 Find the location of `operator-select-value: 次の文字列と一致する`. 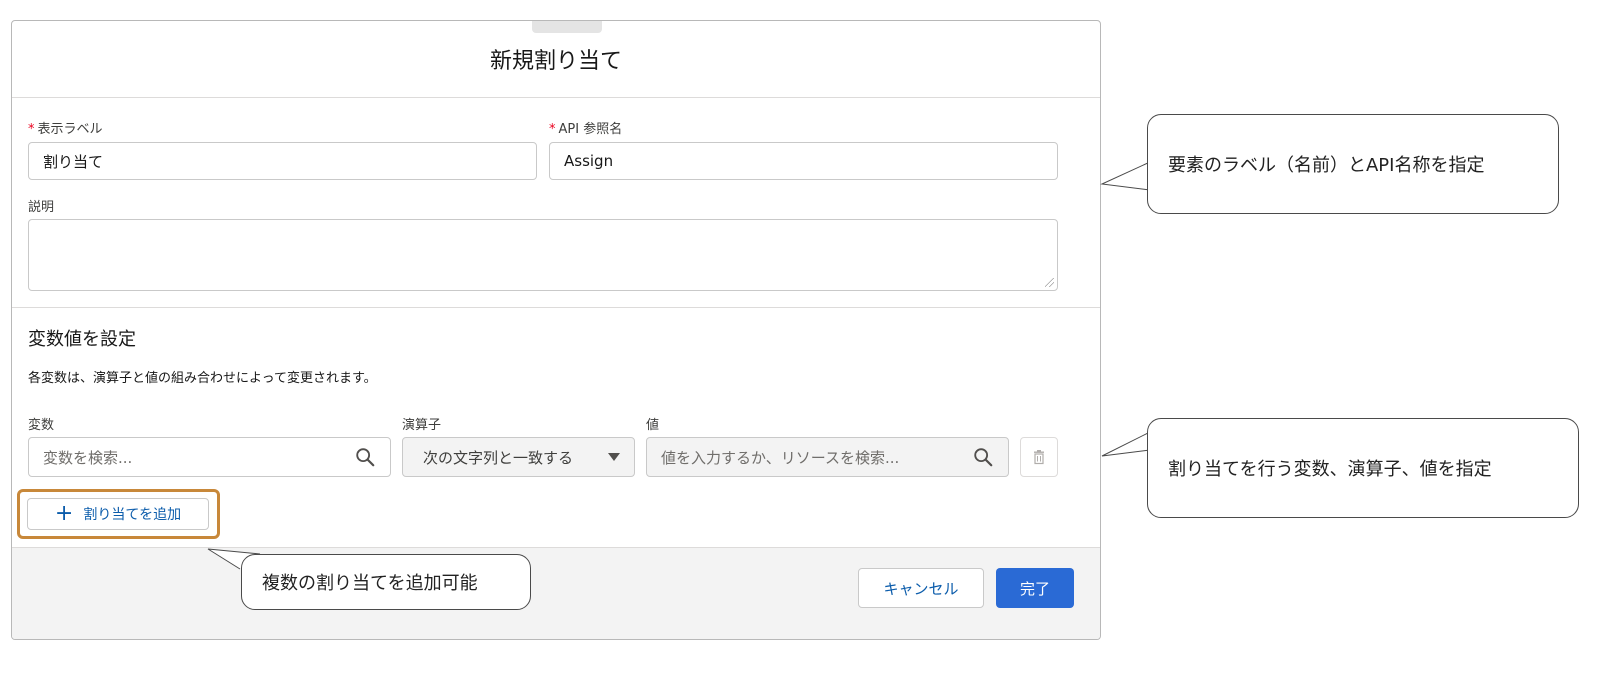

operator-select-value: 次の文字列と一致する is located at coordinates (498, 457).